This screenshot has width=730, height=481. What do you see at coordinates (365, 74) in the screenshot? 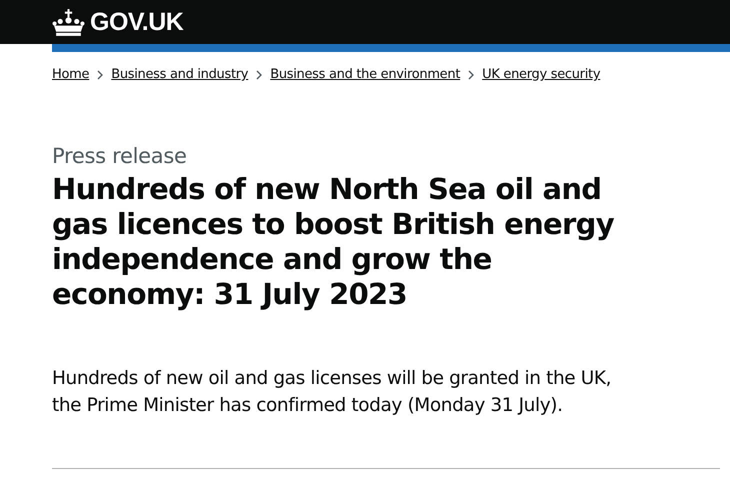
I see `breadcrumb-link: Business and the environment` at bounding box center [365, 74].